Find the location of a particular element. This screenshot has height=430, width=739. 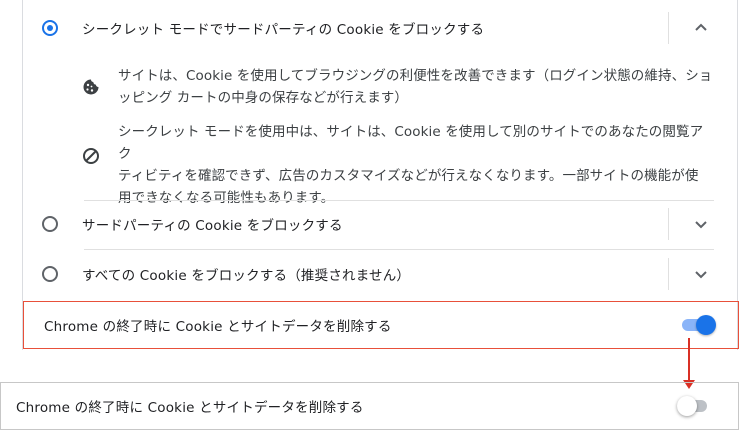

clear-on-exit-row-after: Chrome の終了時に Cookie とサイトデータを削除する is located at coordinates (369, 406).